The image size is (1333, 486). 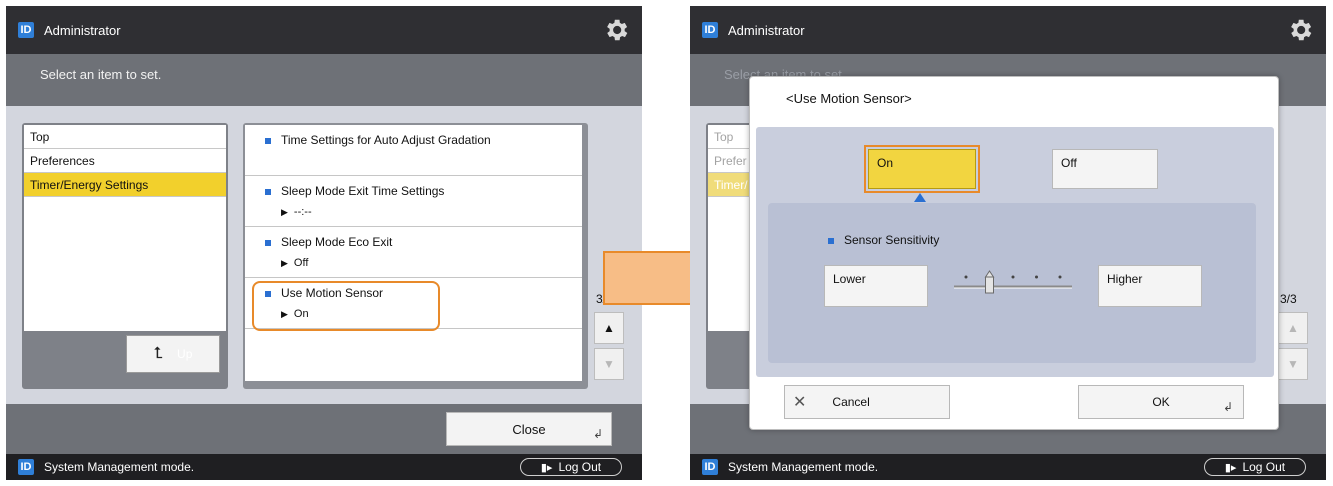 I want to click on instruction-text: Select an item to set., so click(x=324, y=80).